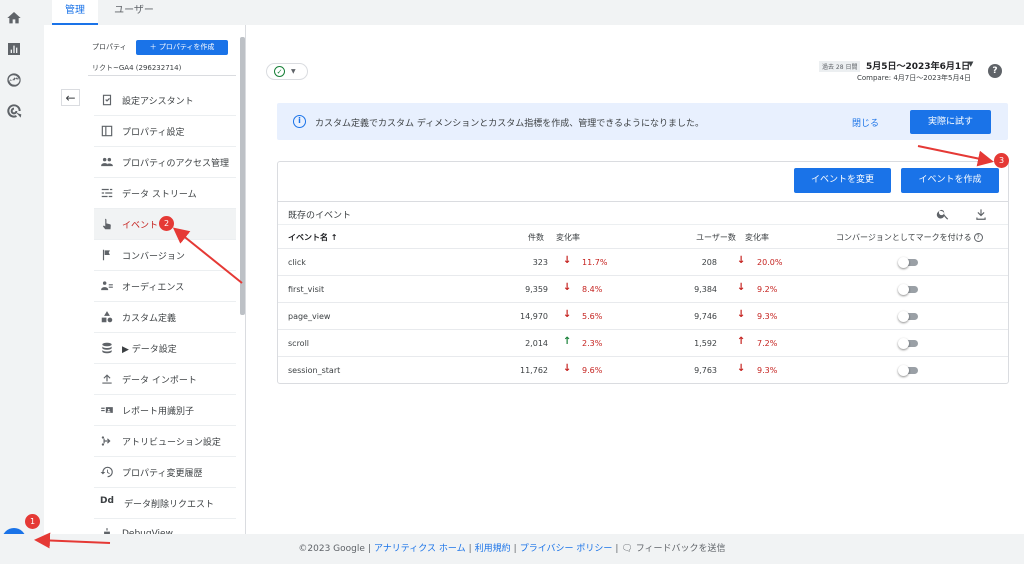 The width and height of the screenshot is (1024, 564). I want to click on event-name: scroll, so click(298, 343).